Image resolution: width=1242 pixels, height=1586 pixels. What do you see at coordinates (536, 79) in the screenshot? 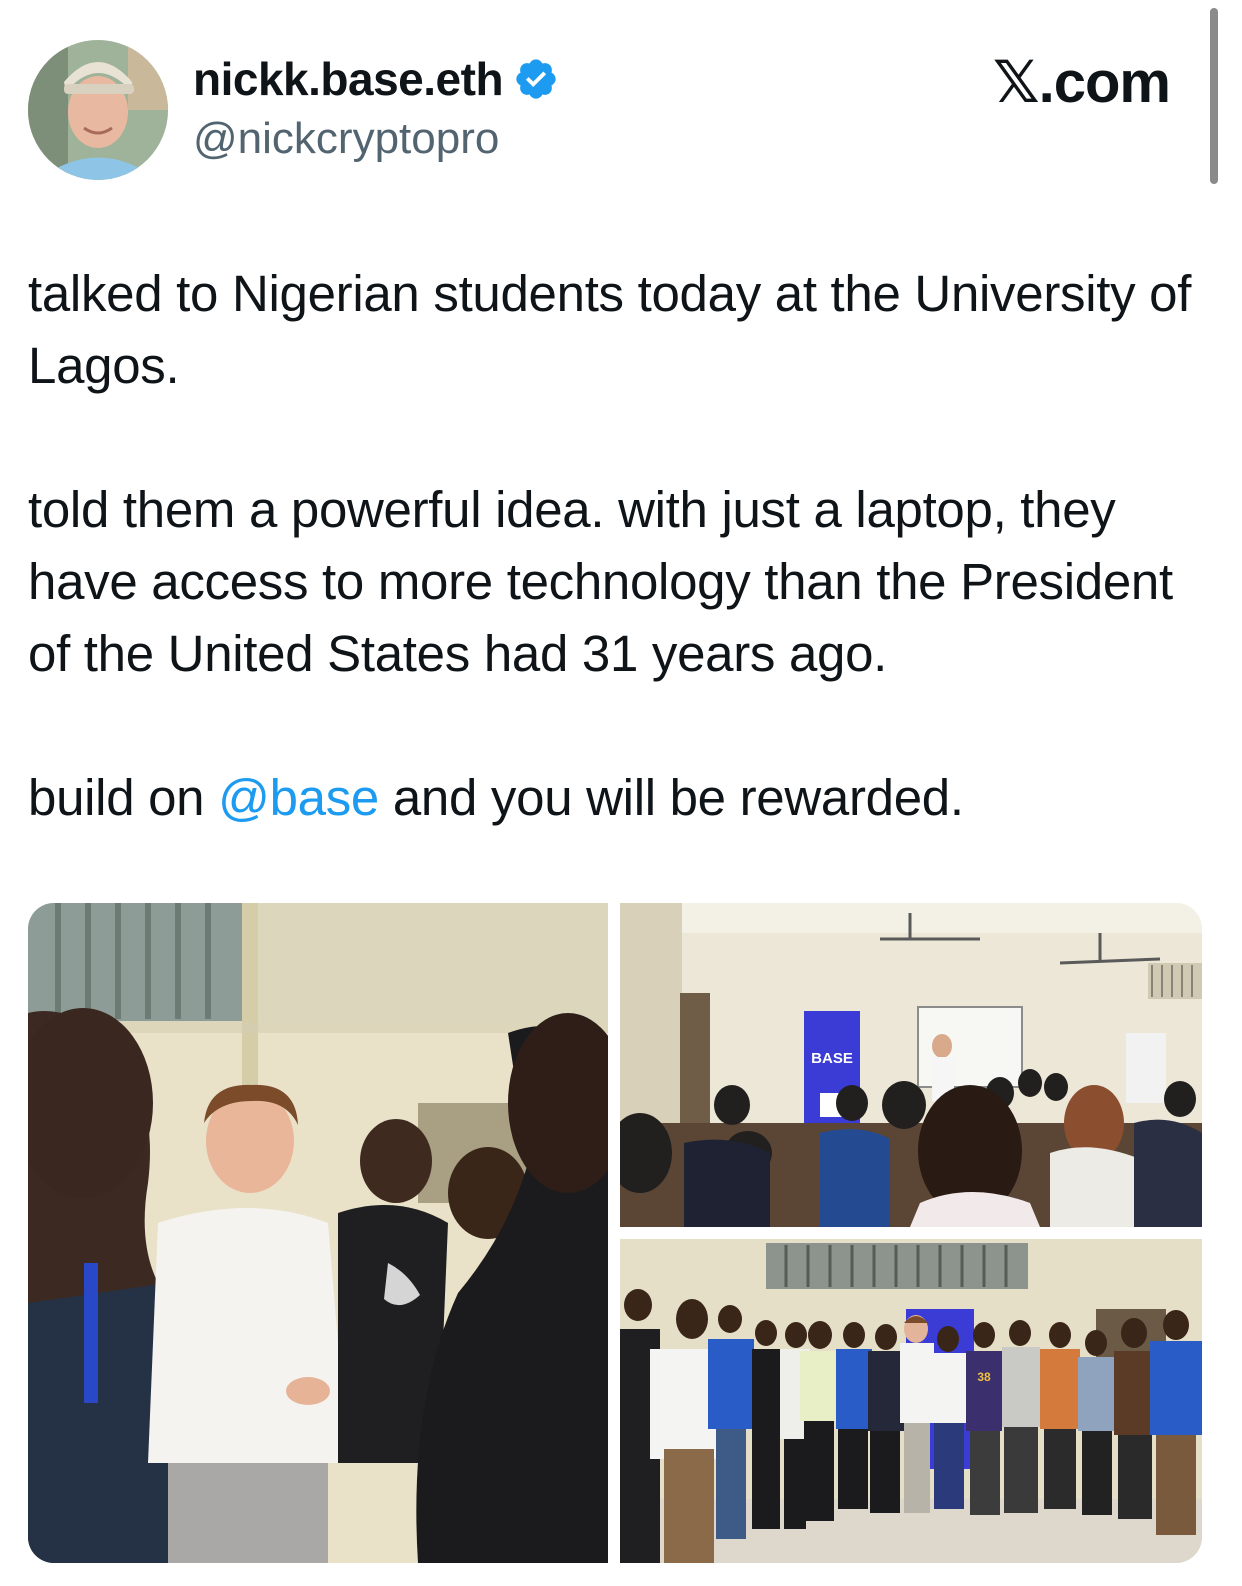
I see `verified-badge-icon` at bounding box center [536, 79].